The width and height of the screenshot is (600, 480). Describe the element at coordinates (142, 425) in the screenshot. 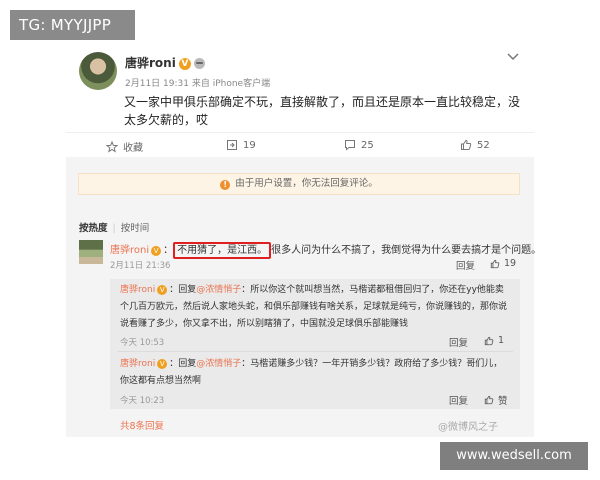

I see `more-replies-link: 共8条回复` at that location.